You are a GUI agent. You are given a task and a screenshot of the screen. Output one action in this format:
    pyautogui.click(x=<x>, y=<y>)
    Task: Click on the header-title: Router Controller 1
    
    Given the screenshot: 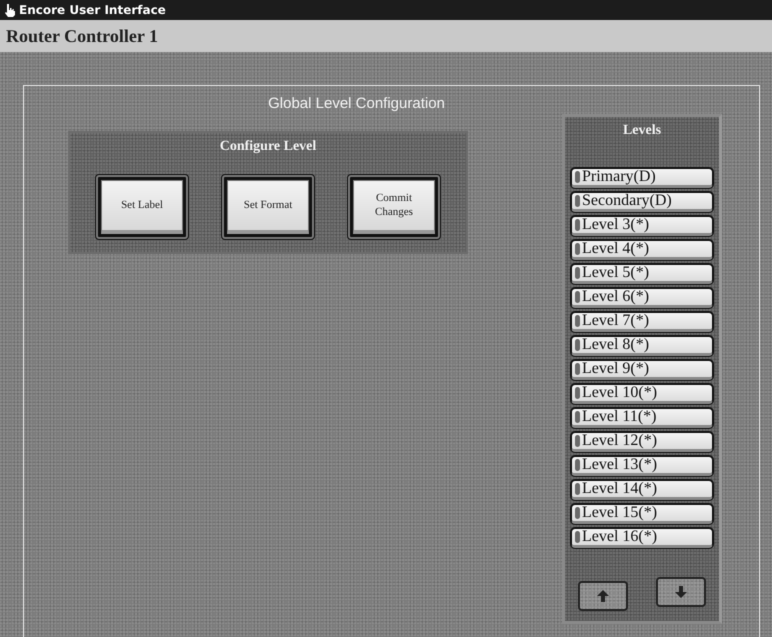 What is the action you would take?
    pyautogui.click(x=82, y=36)
    